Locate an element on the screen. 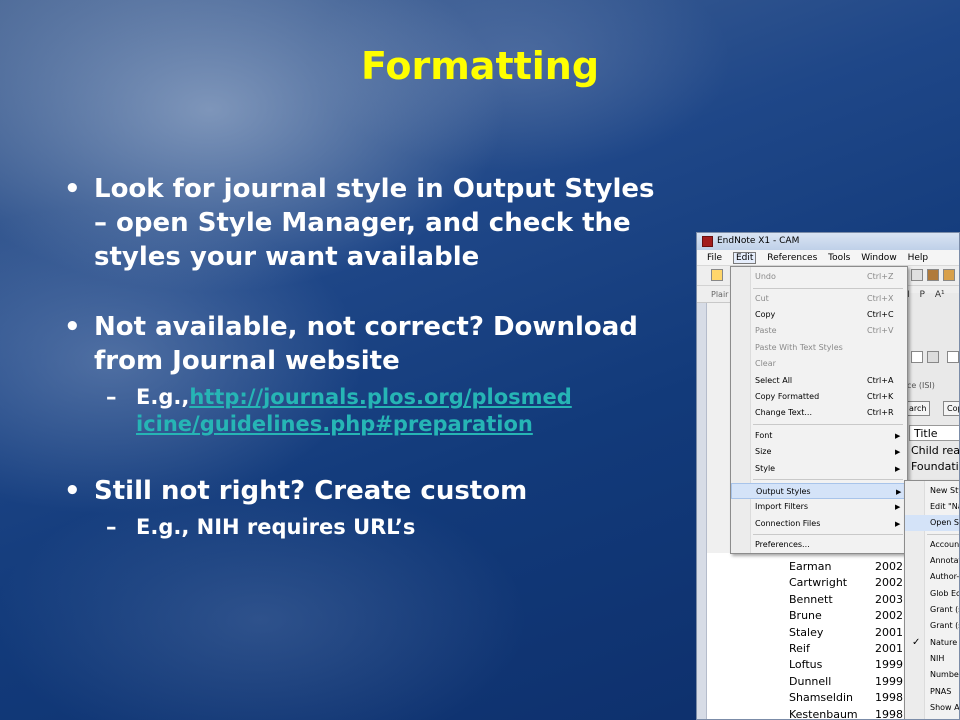  sub-bullet-text: E.g., NIH requires URL’s is located at coordinates (276, 527).